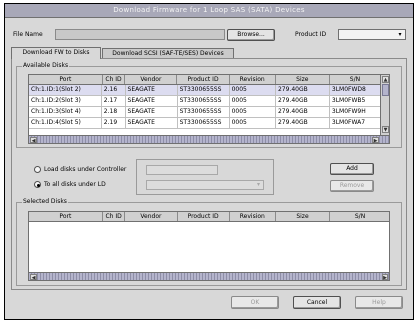 The width and height of the screenshot is (419, 324). Describe the element at coordinates (65, 123) in the screenshot. I see `cell-port: Ch:1.ID:4(Slot 5)` at that location.